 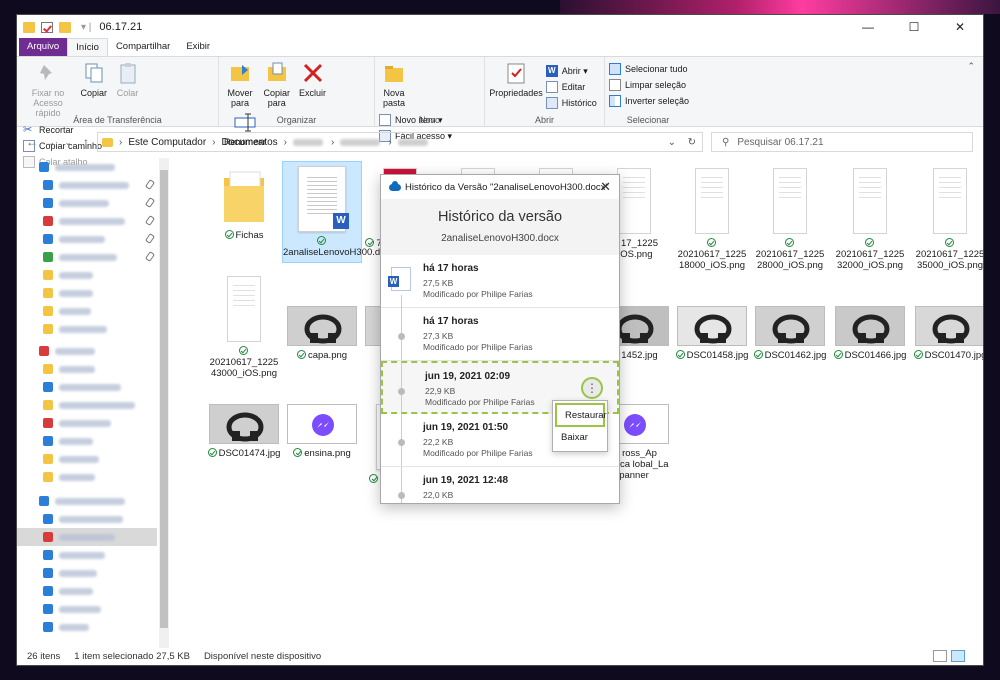 What do you see at coordinates (277, 84) in the screenshot?
I see `copy-to-button: Copiar para` at bounding box center [277, 84].